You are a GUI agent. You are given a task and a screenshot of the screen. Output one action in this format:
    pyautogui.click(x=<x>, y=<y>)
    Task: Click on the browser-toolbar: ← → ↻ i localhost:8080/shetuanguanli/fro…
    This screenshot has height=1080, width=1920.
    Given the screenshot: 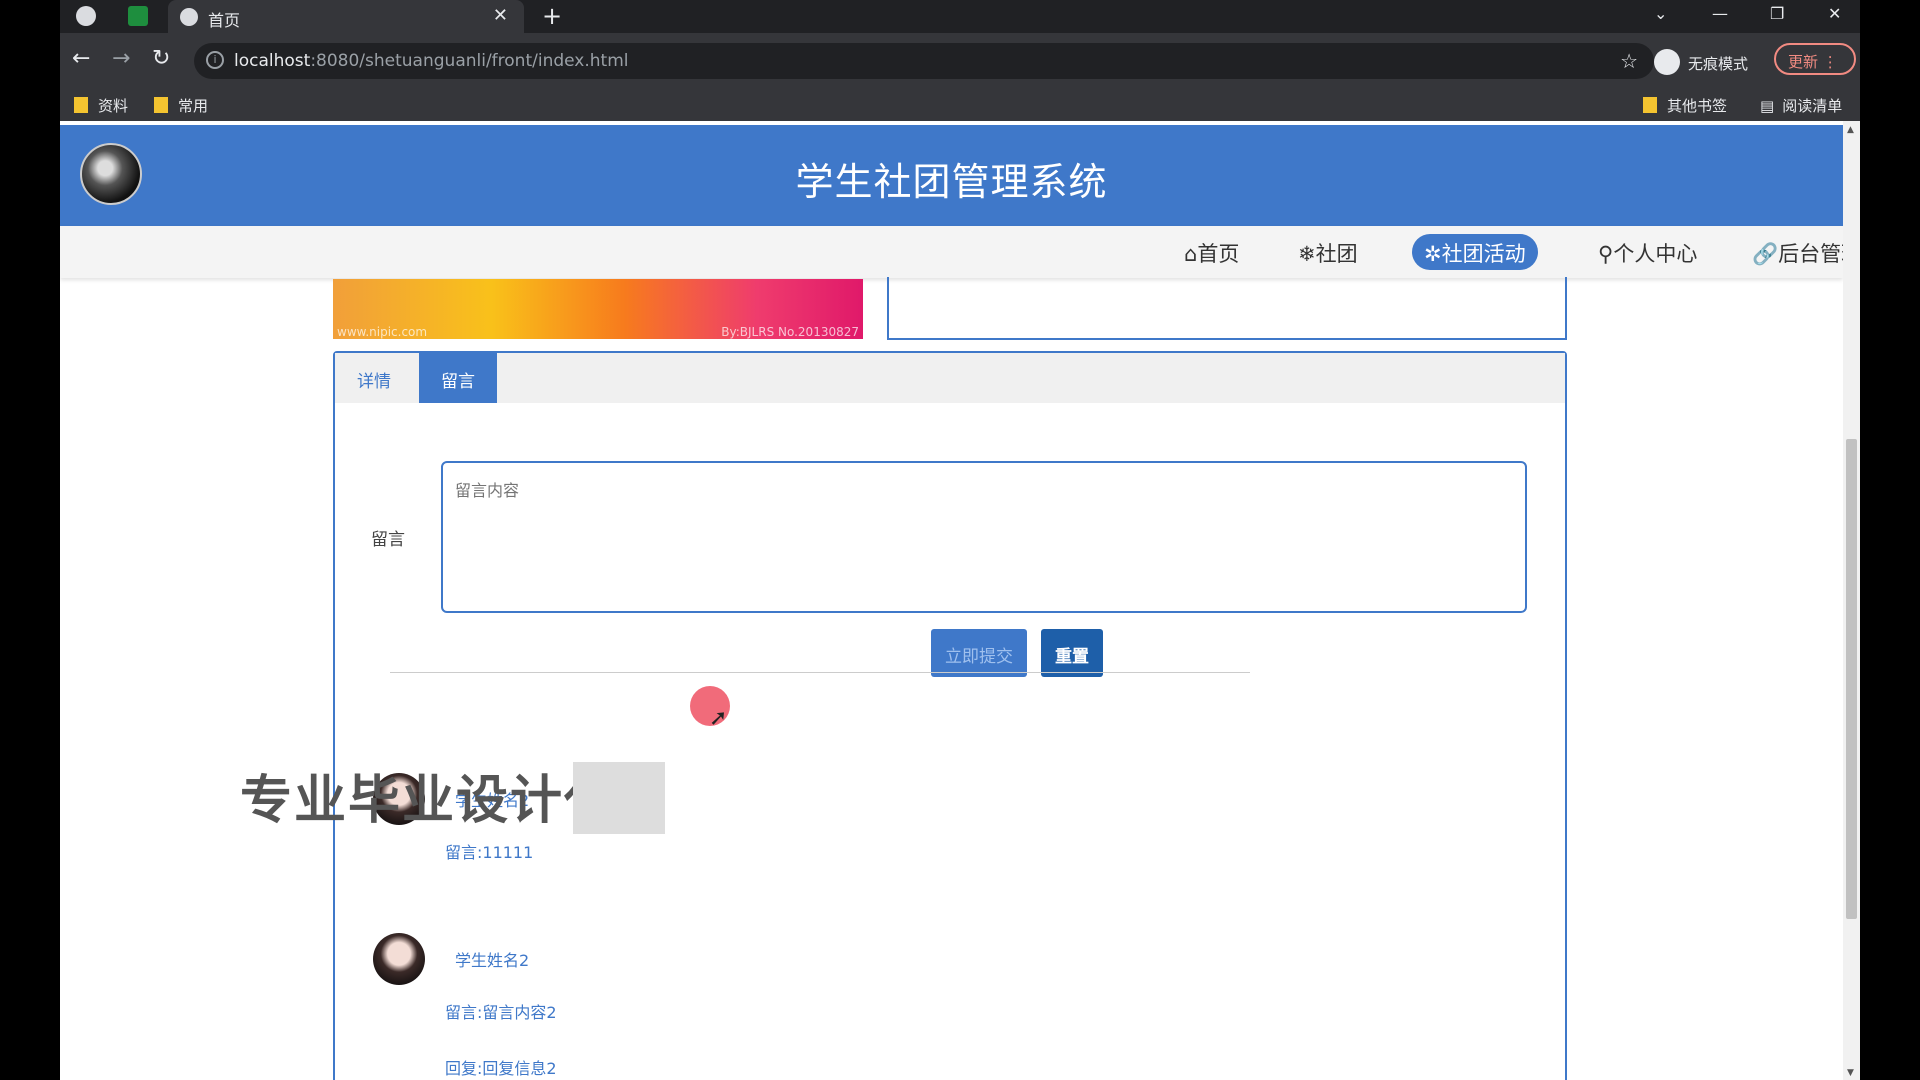 What is the action you would take?
    pyautogui.click(x=960, y=77)
    